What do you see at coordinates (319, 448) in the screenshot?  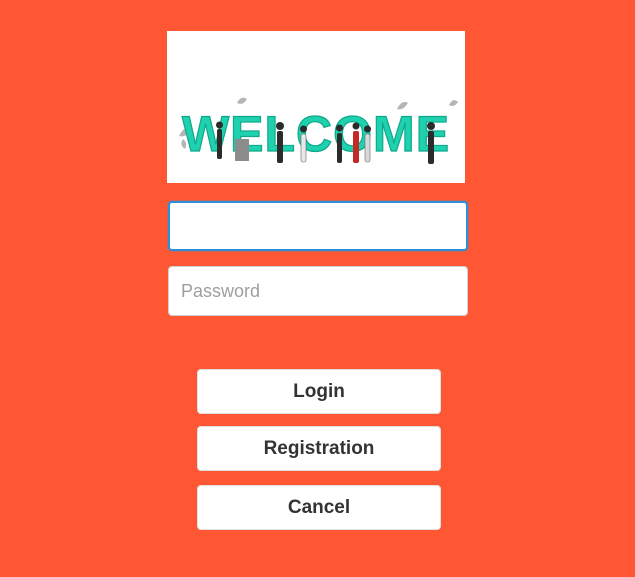 I see `registration-button: Registration` at bounding box center [319, 448].